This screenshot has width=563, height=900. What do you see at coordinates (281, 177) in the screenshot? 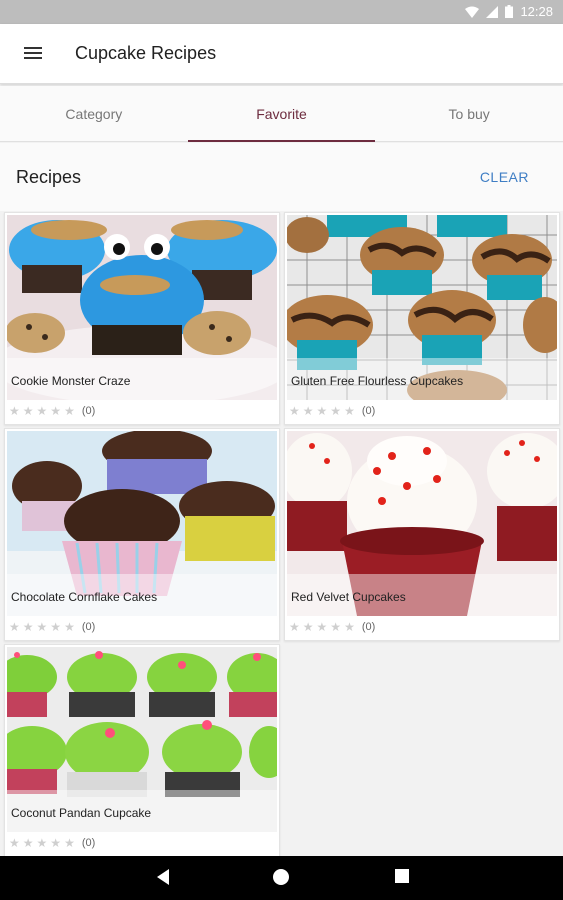
I see `section-header: Recipes CLEAR` at bounding box center [281, 177].